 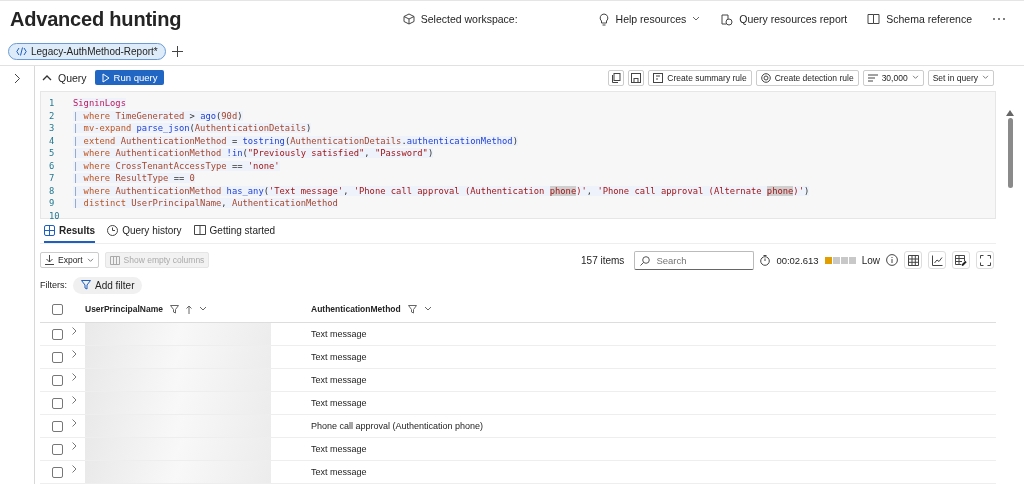 I want to click on table-cell: Phone call approval (Authentication phone), so click(x=397, y=426).